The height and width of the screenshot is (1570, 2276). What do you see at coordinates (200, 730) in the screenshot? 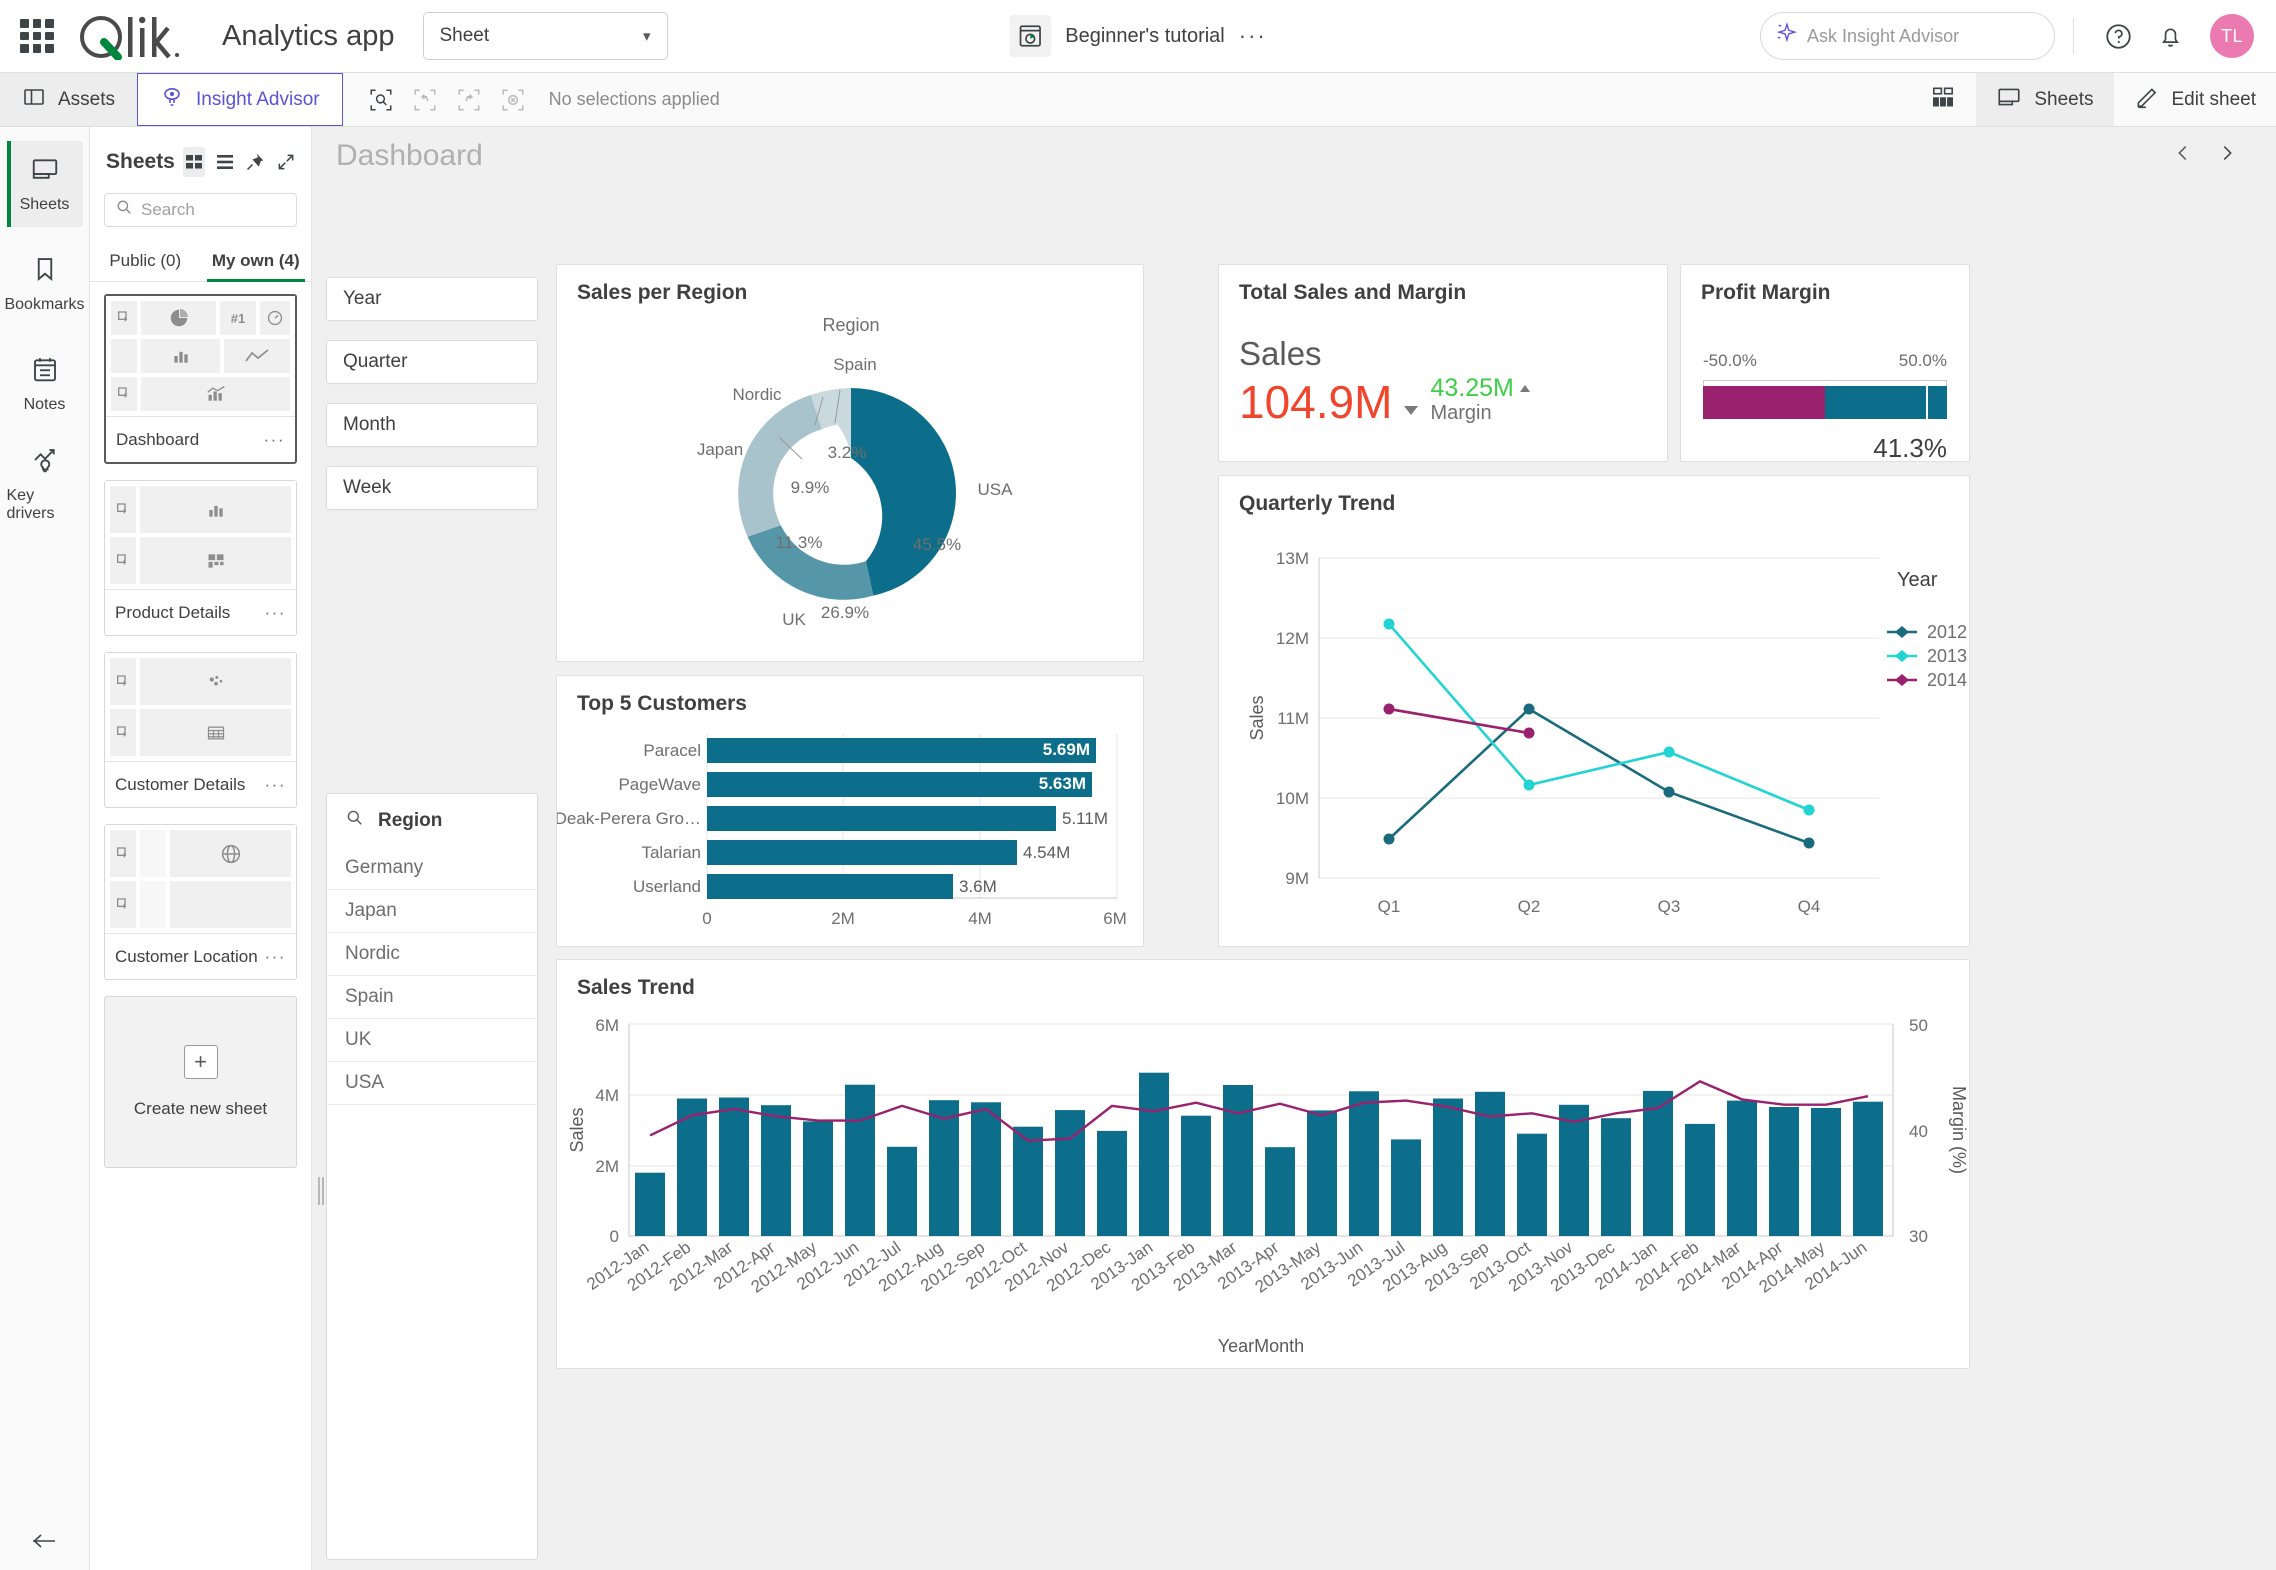
I see `sheet-card-customer-details: Customer Details ···` at bounding box center [200, 730].